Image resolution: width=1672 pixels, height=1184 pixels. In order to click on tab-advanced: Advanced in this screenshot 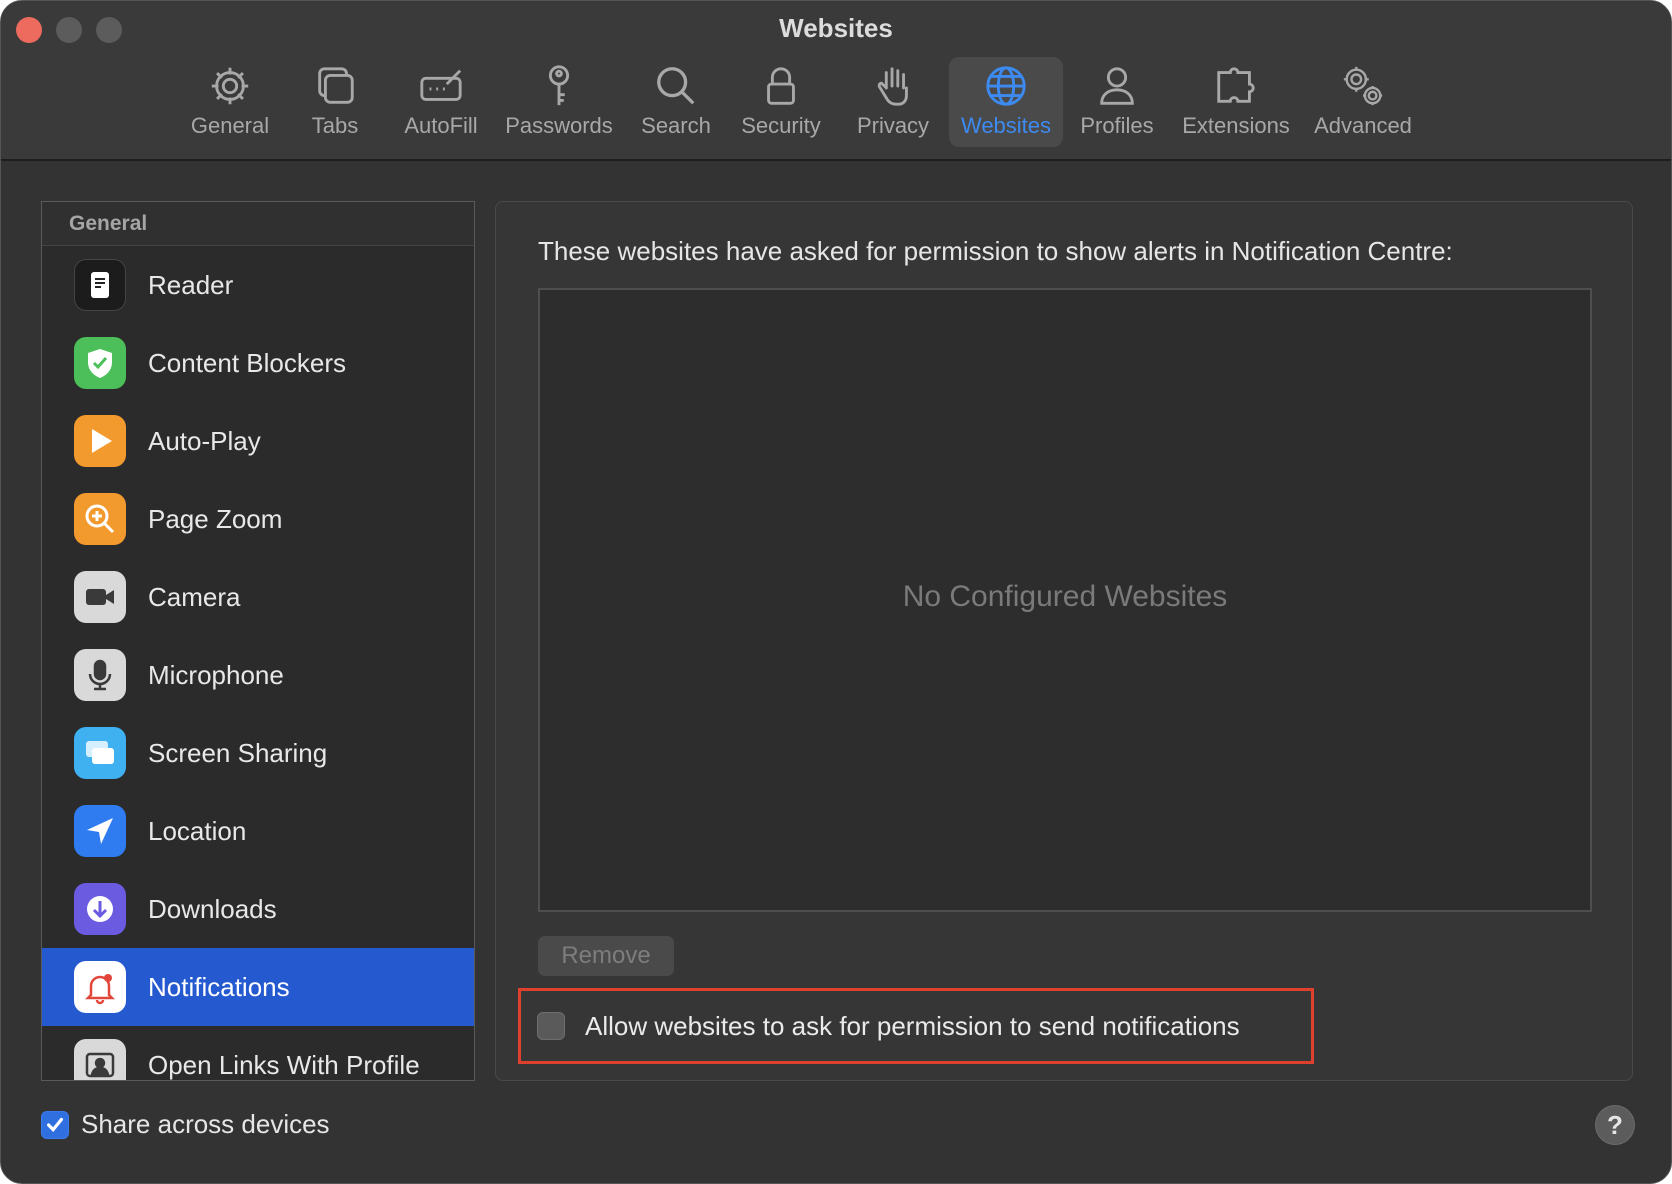, I will do `click(1363, 102)`.